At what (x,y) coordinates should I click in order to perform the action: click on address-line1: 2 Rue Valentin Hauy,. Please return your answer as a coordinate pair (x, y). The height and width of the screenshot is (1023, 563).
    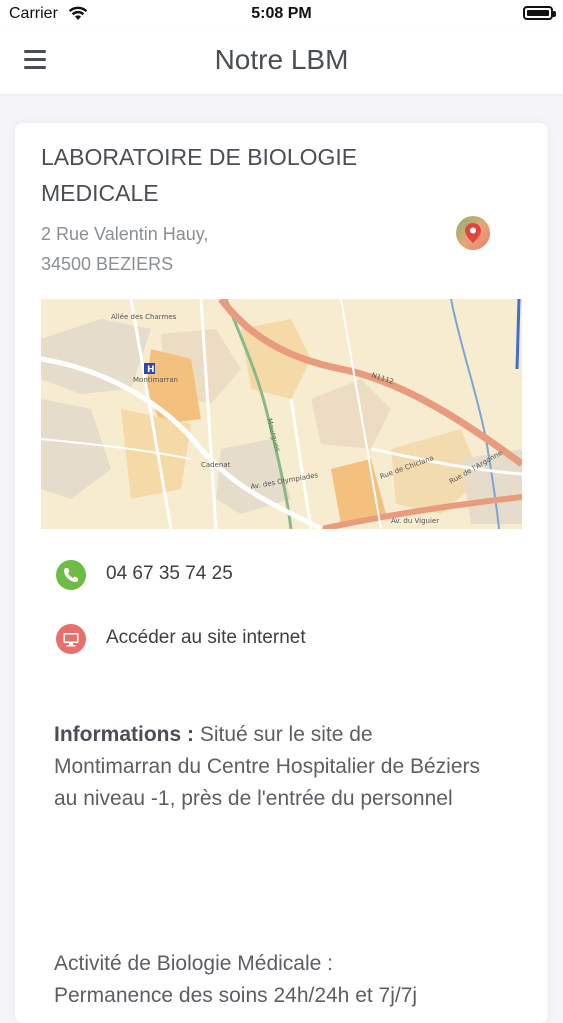
    Looking at the image, I should click on (125, 234).